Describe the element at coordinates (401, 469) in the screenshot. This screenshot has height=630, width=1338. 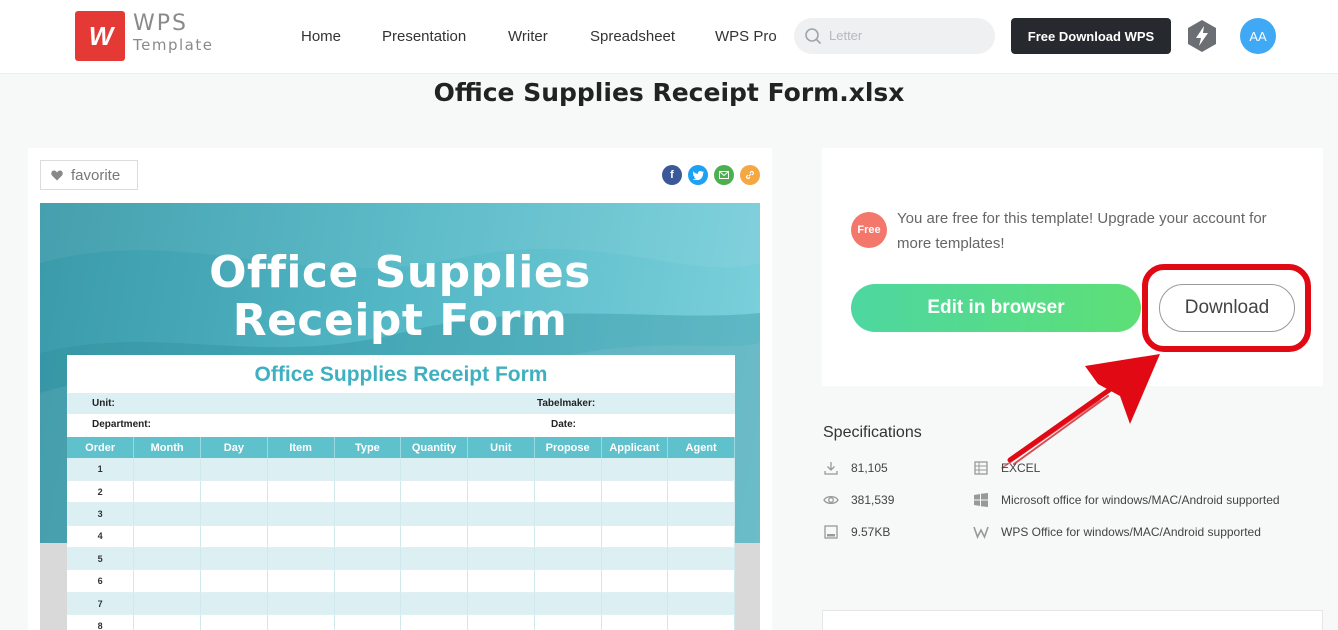
I see `table-row: 1` at that location.